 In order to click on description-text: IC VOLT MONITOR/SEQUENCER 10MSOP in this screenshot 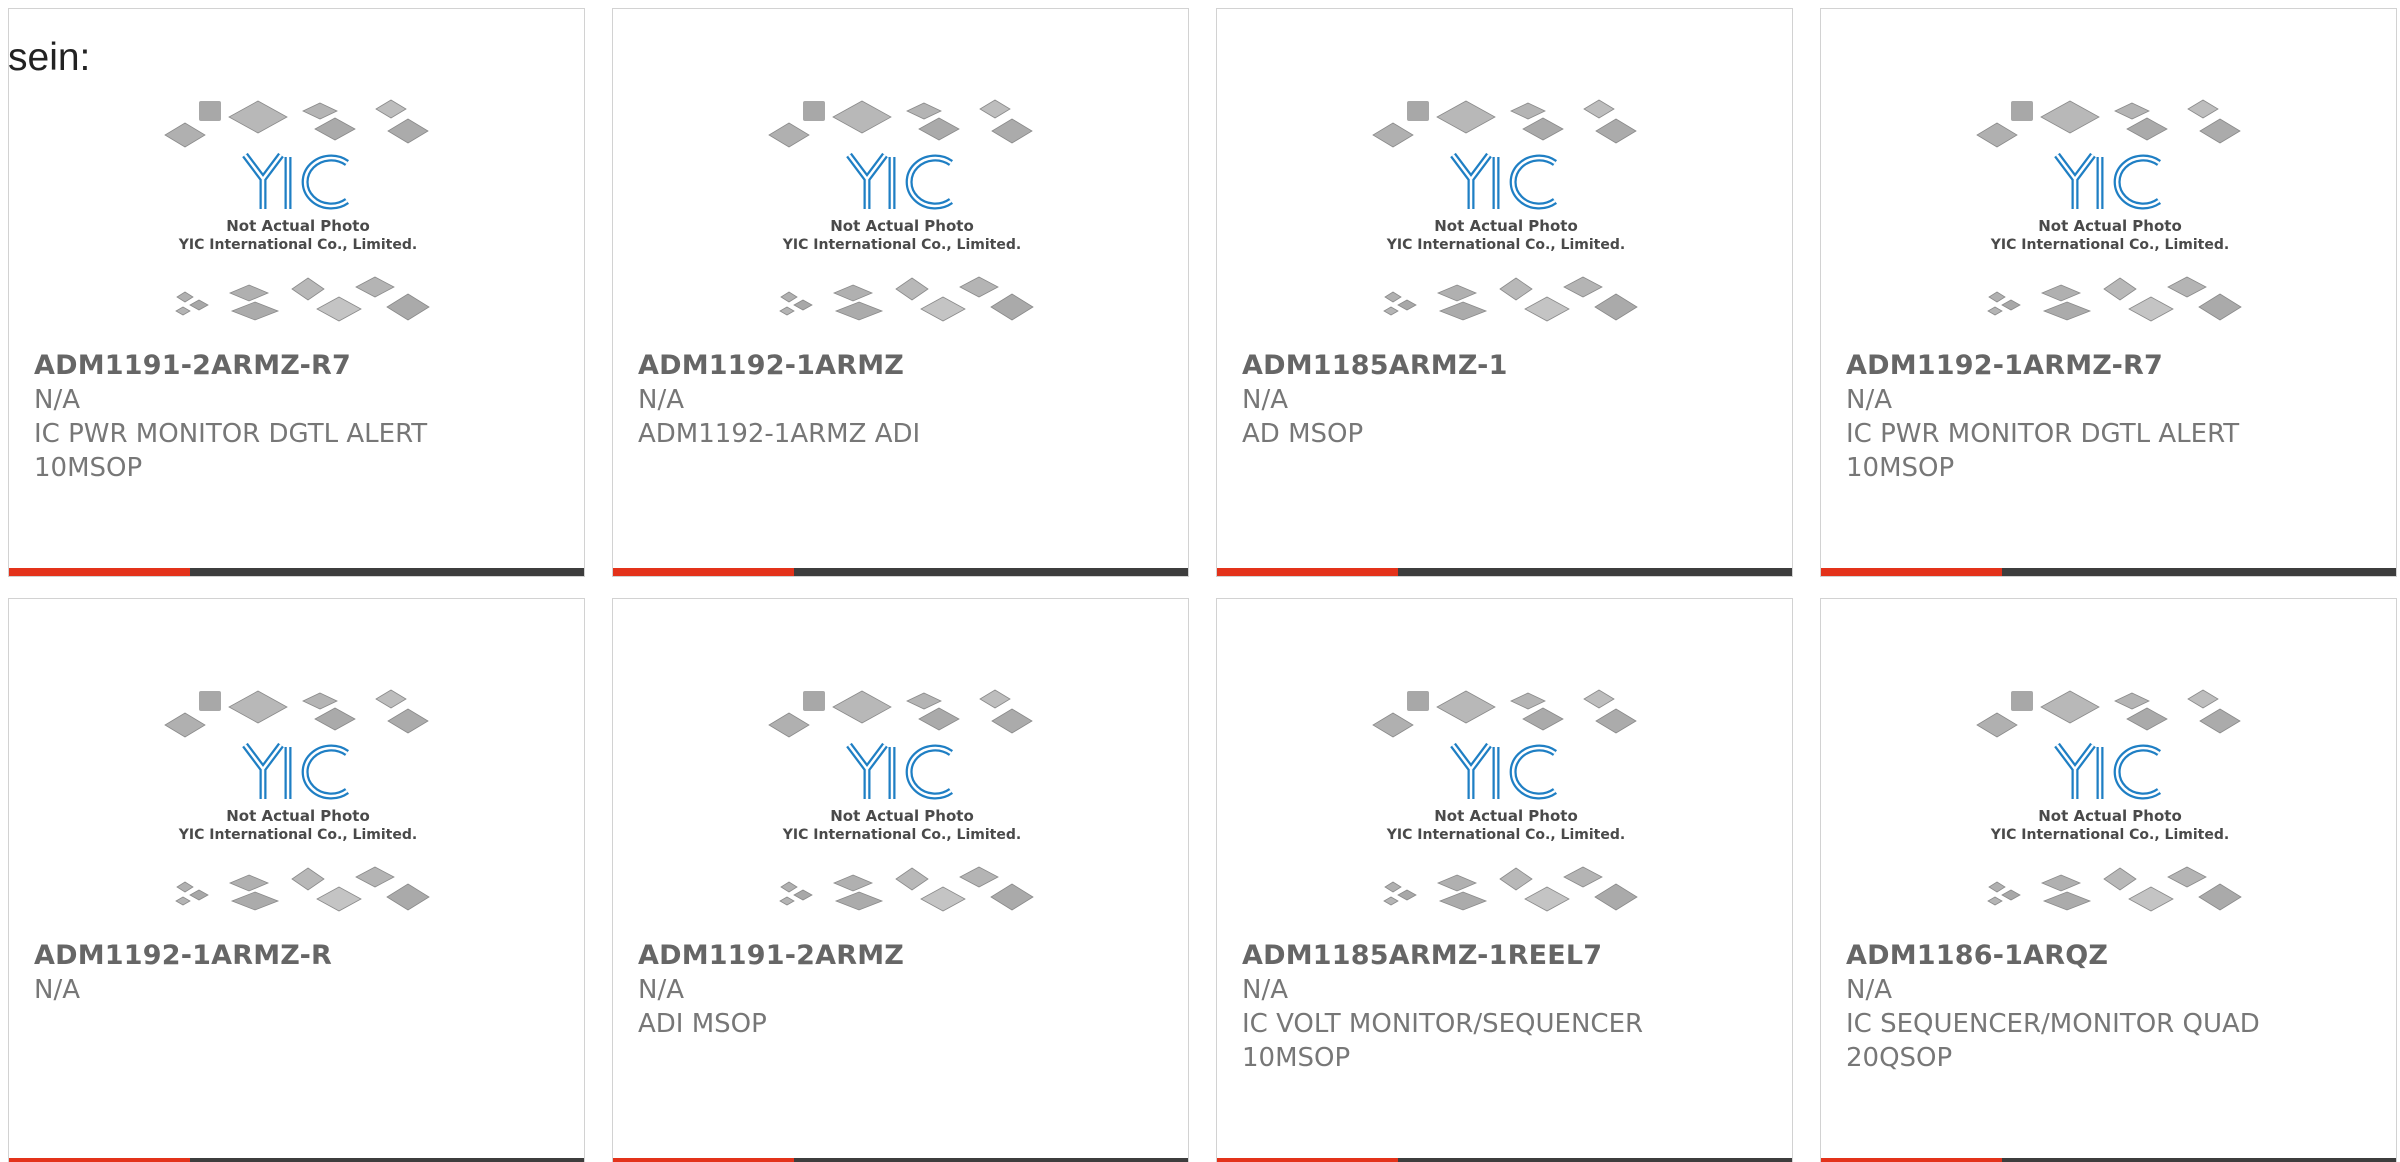, I will do `click(1443, 1041)`.